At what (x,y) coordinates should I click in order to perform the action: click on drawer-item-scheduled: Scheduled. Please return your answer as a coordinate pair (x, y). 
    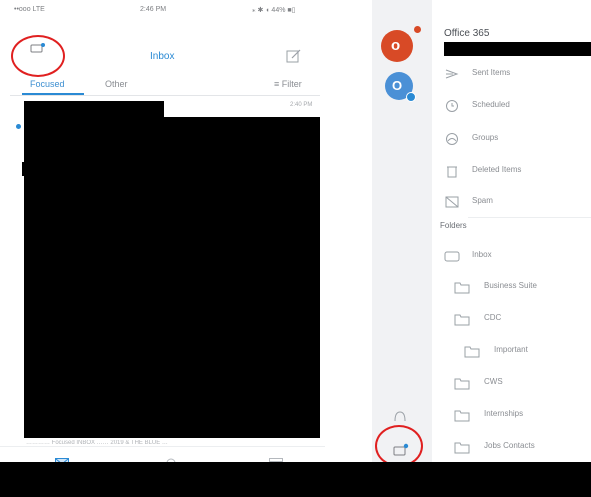
    Looking at the image, I should click on (515, 106).